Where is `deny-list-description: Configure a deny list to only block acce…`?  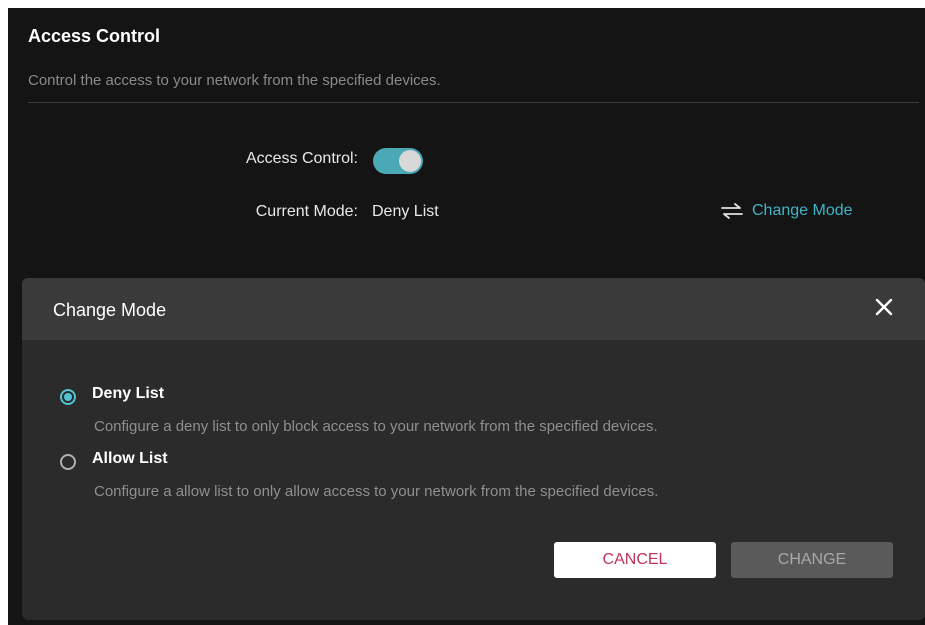
deny-list-description: Configure a deny list to only block acce… is located at coordinates (376, 426).